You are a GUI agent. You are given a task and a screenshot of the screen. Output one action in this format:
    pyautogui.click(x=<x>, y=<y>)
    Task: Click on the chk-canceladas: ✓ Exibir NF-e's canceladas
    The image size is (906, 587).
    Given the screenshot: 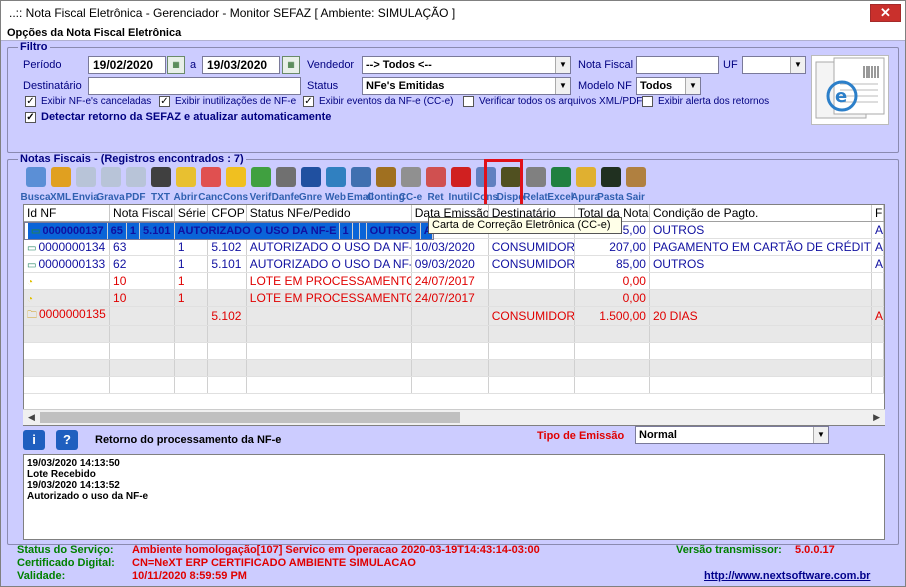 What is the action you would take?
    pyautogui.click(x=88, y=101)
    